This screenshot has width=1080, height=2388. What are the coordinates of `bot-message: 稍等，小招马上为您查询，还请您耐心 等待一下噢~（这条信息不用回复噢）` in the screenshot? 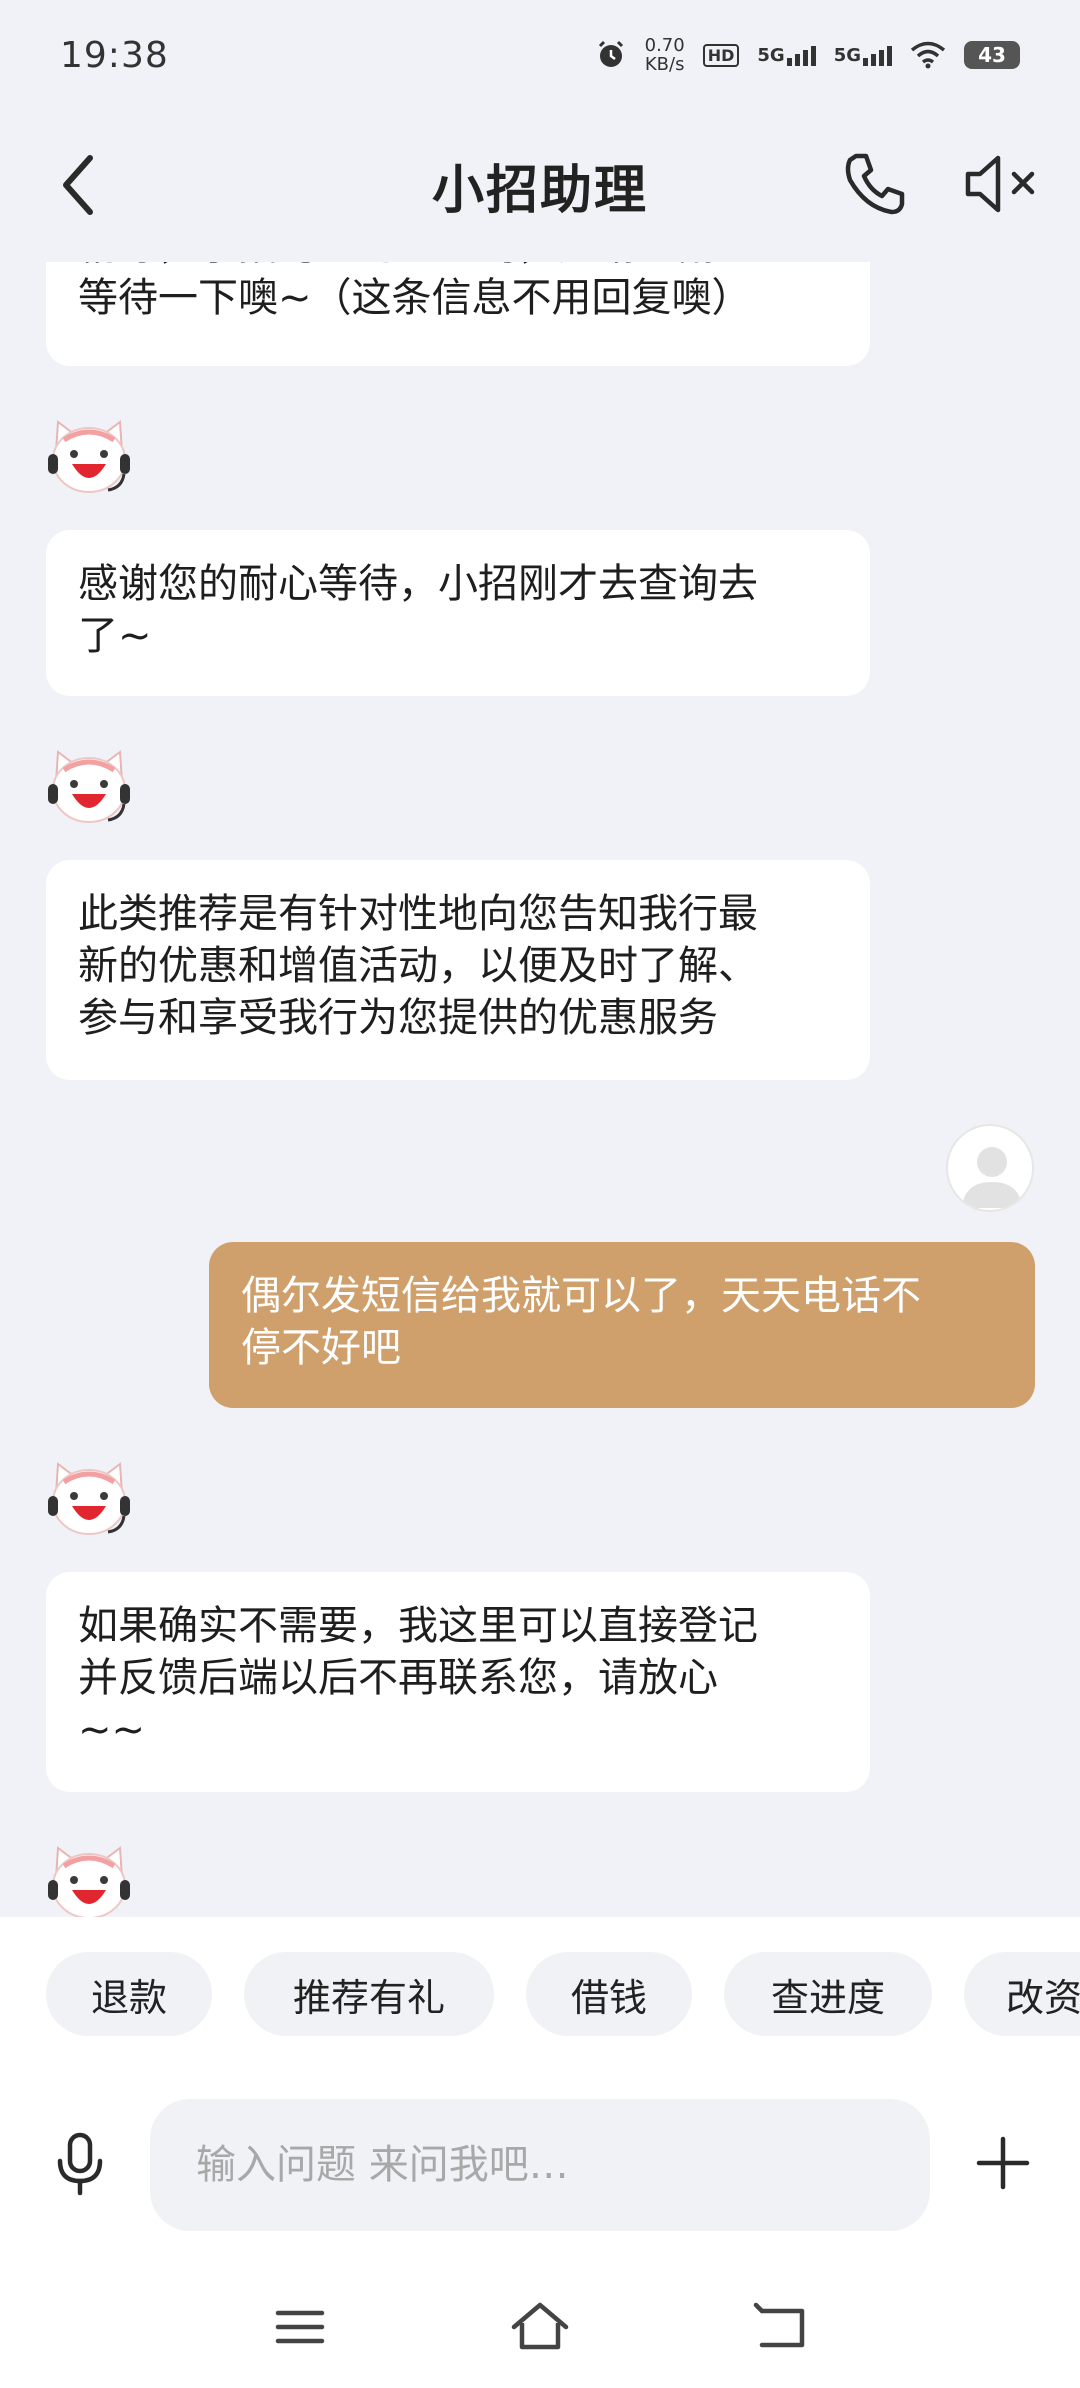 It's located at (458, 314).